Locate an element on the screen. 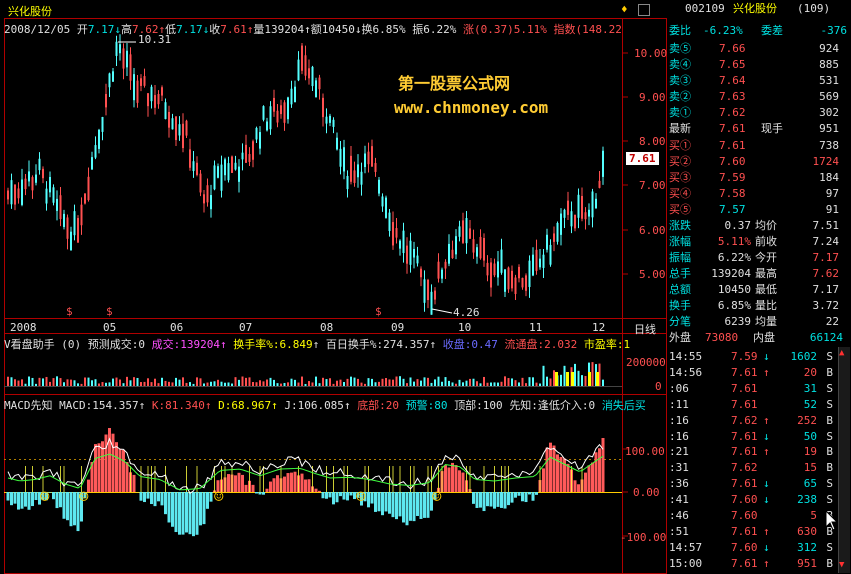 The image size is (851, 574). stock-header: 002109 兴化股份 (109) is located at coordinates (759, 10).